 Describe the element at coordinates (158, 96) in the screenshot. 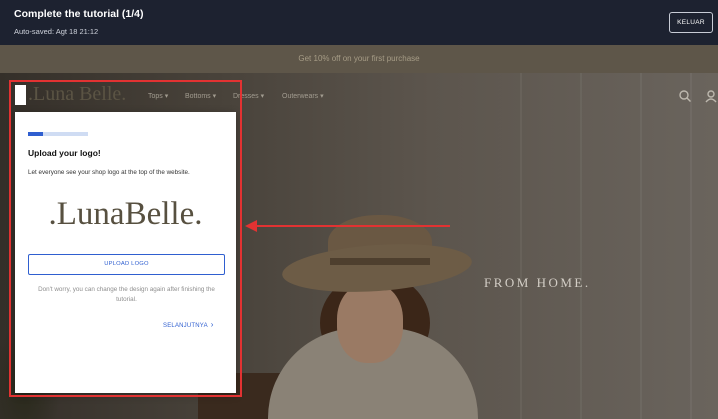

I see `nav-tops: Tops ▾` at that location.